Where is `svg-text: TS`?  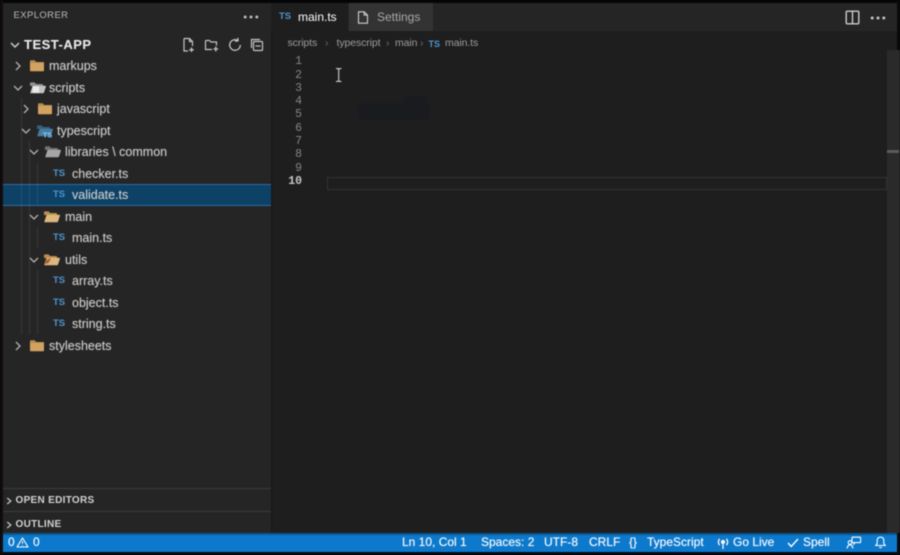 svg-text: TS is located at coordinates (48, 134).